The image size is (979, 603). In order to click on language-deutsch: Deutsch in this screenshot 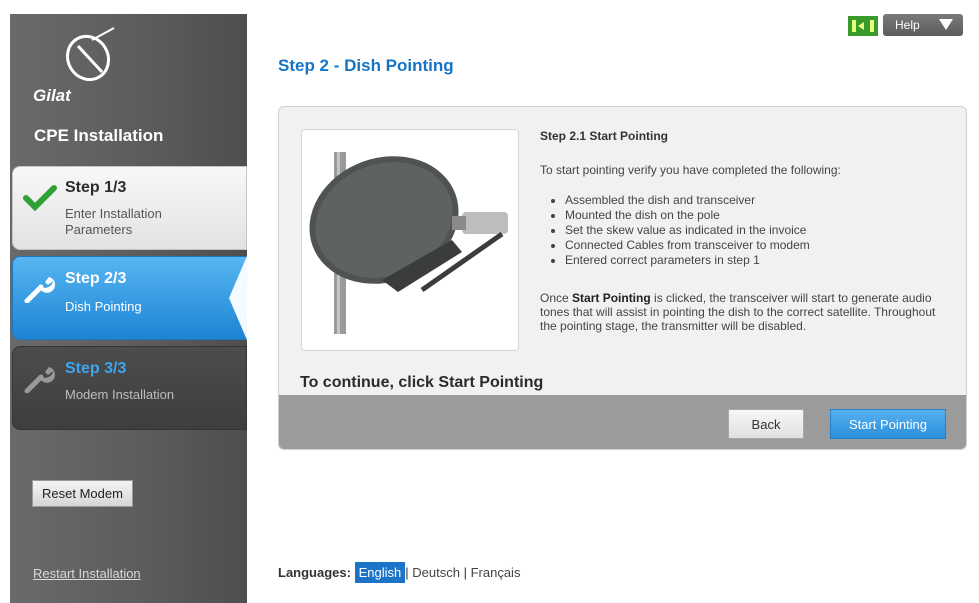, I will do `click(436, 572)`.